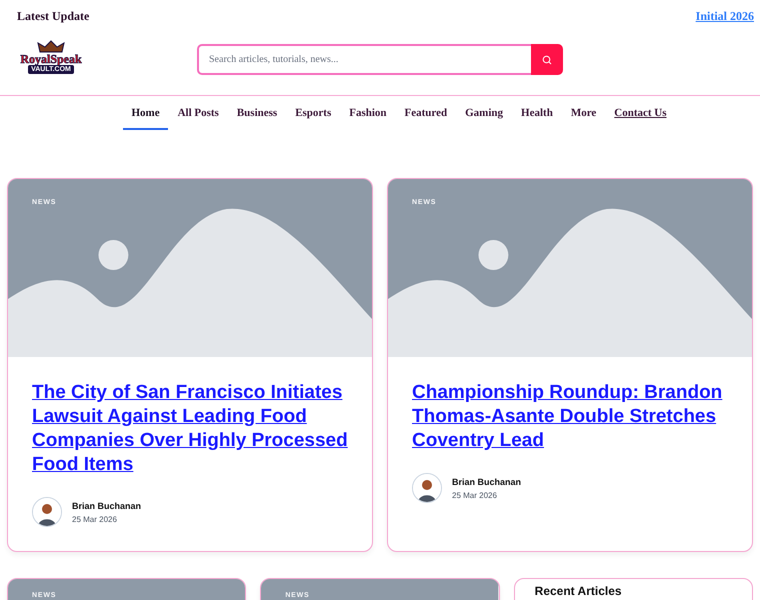  Describe the element at coordinates (51, 58) in the screenshot. I see `logo-name: RoyalSpeak` at that location.